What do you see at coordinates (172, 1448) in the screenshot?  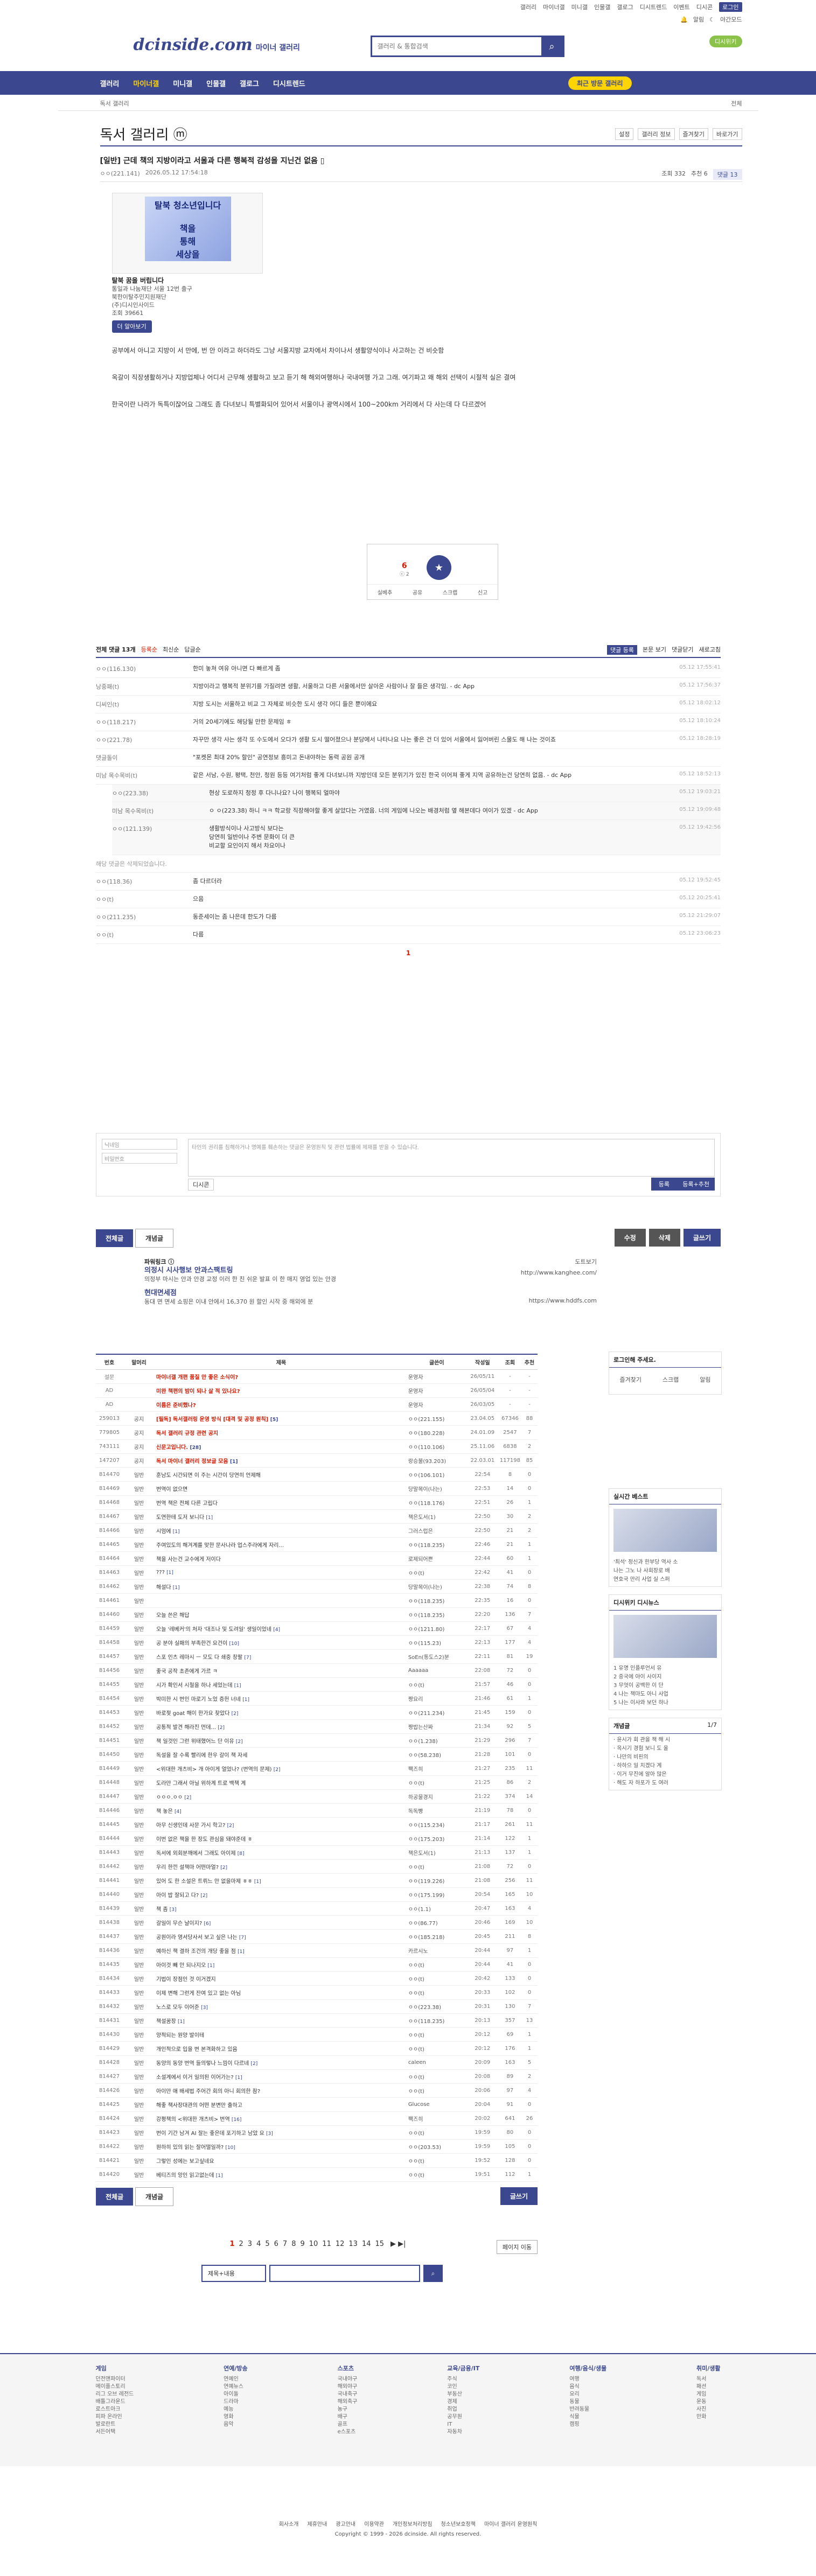 I see `post-title-link: 신문고입니다.` at bounding box center [172, 1448].